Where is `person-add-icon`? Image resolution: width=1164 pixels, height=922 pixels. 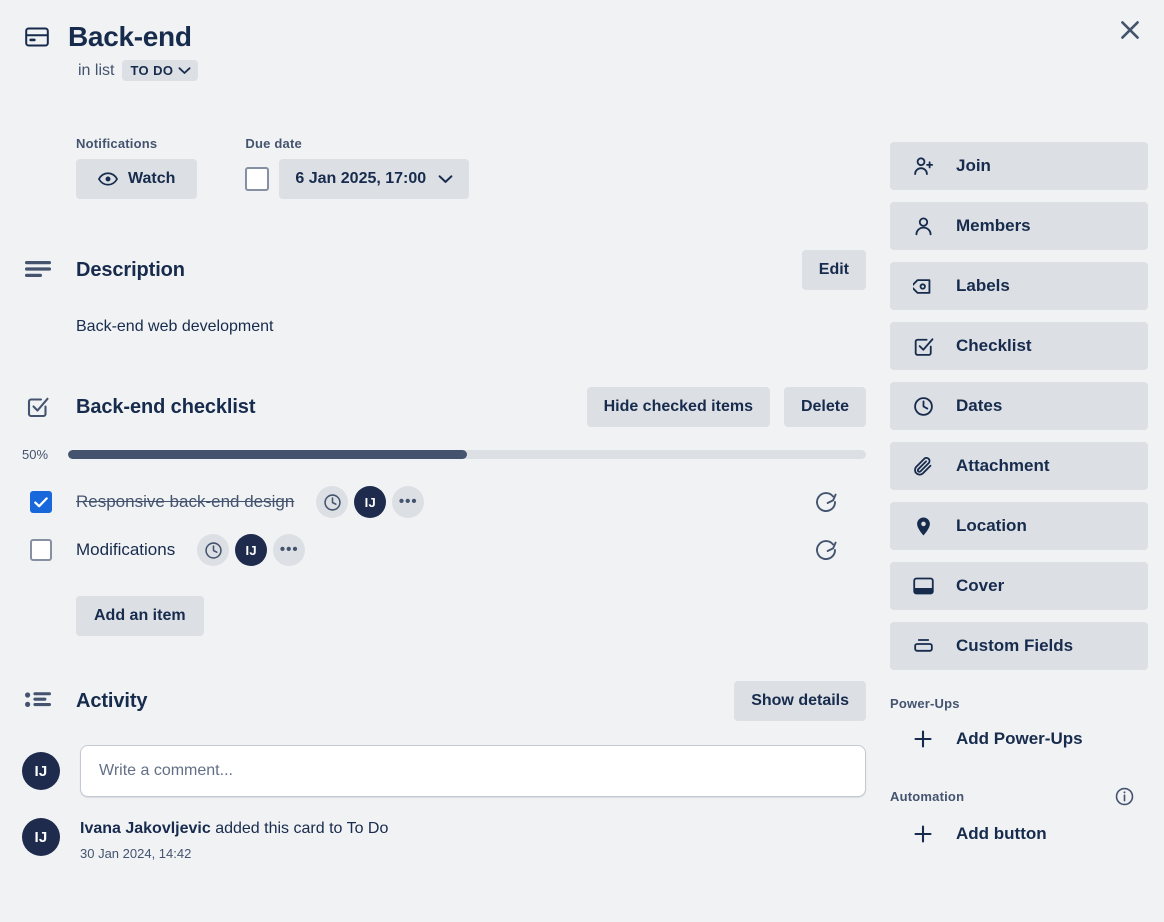
person-add-icon is located at coordinates (923, 166).